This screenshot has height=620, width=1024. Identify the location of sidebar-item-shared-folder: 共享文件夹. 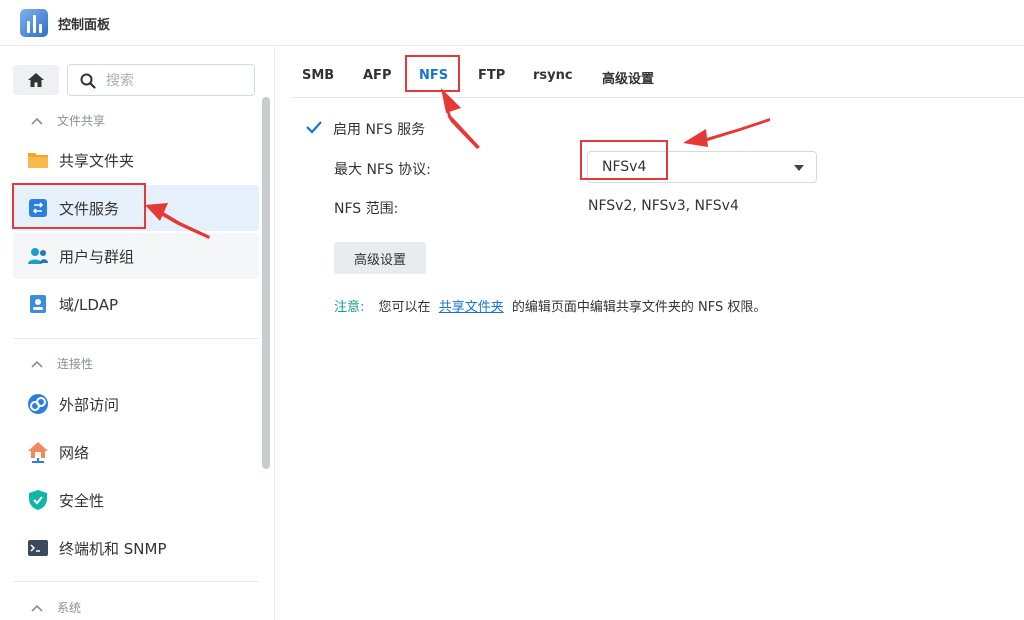
(136, 160).